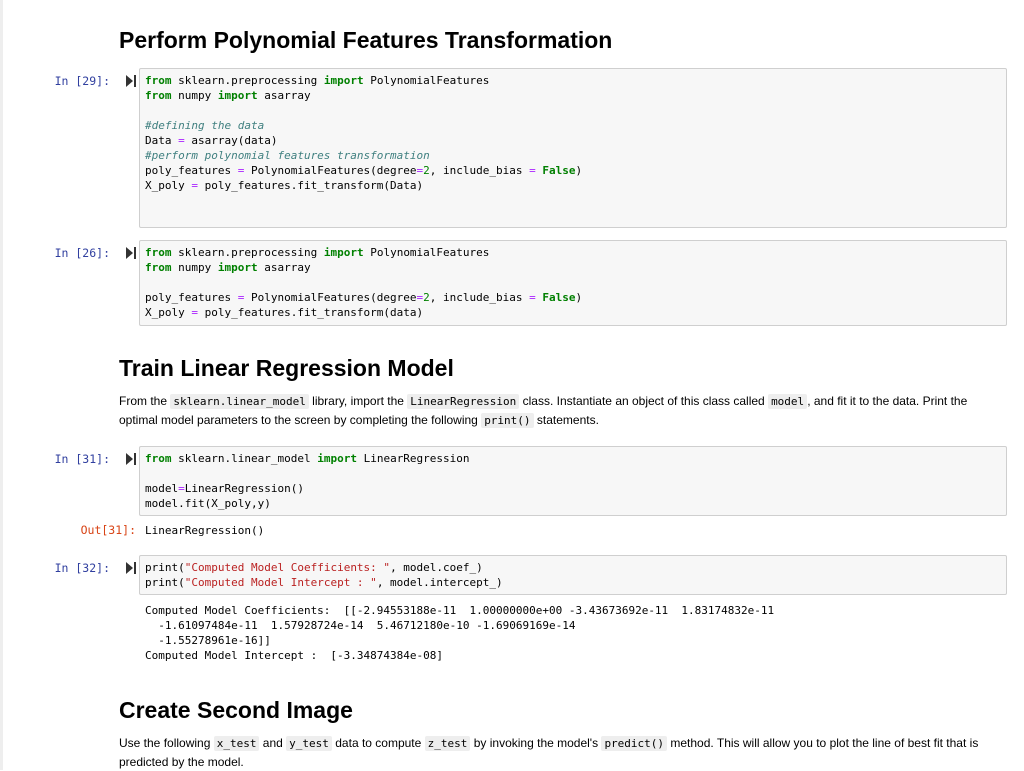 The image size is (1024, 771). Describe the element at coordinates (236, 710) in the screenshot. I see `section-heading-second-image: Create Second Image` at that location.